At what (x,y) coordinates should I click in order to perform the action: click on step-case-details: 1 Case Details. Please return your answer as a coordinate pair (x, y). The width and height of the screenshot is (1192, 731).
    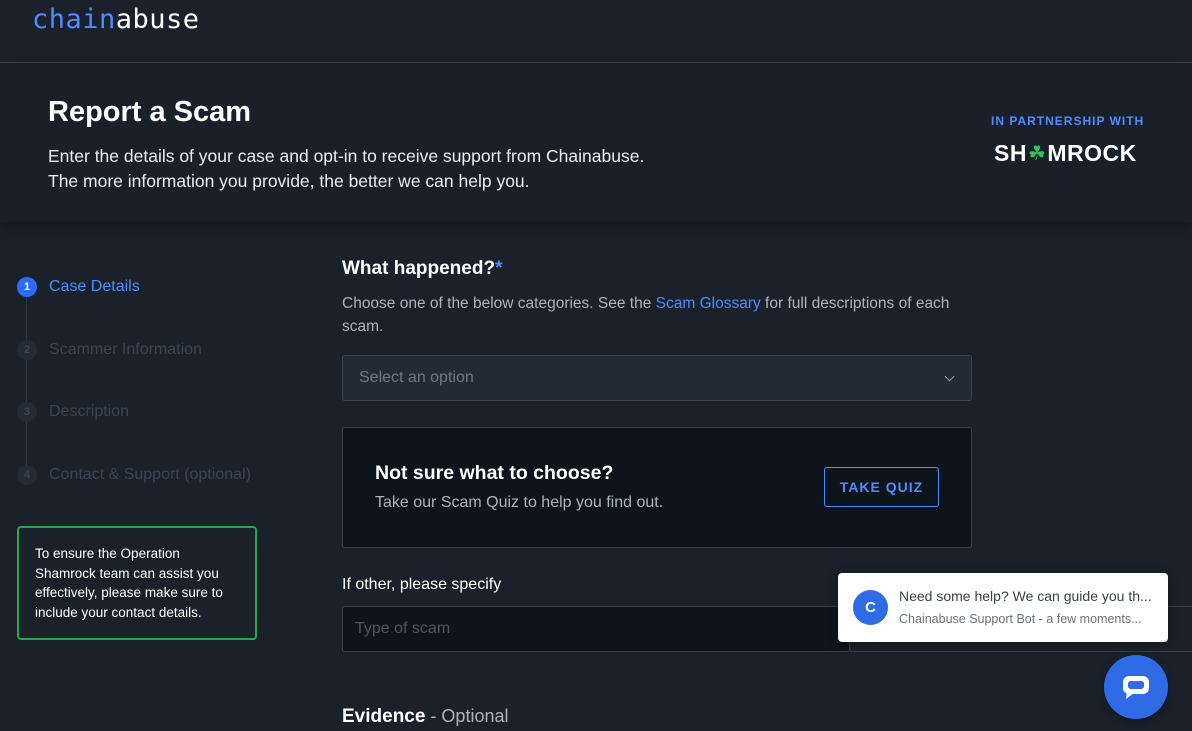
    Looking at the image, I should click on (78, 287).